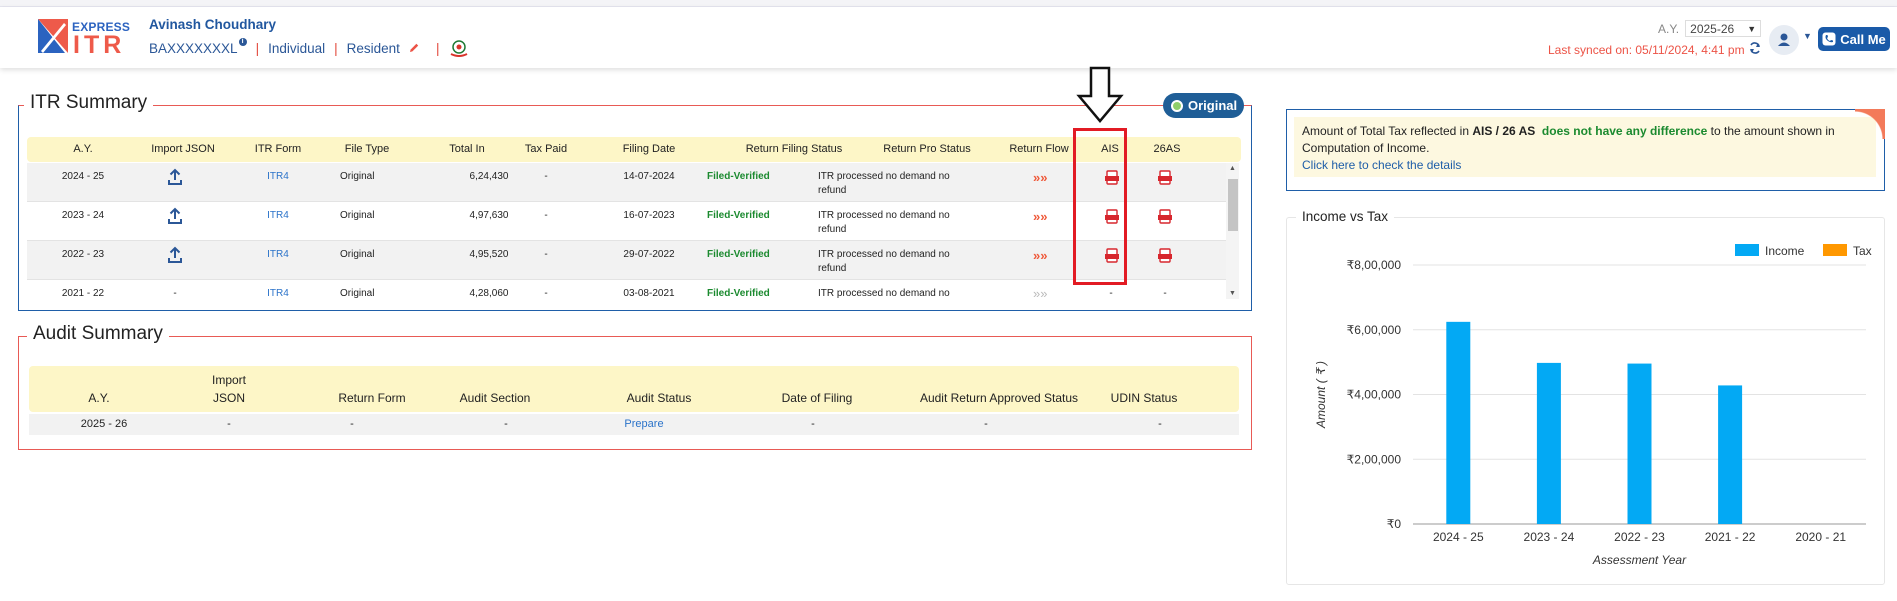  I want to click on row-date-of-filing: -, so click(813, 424).